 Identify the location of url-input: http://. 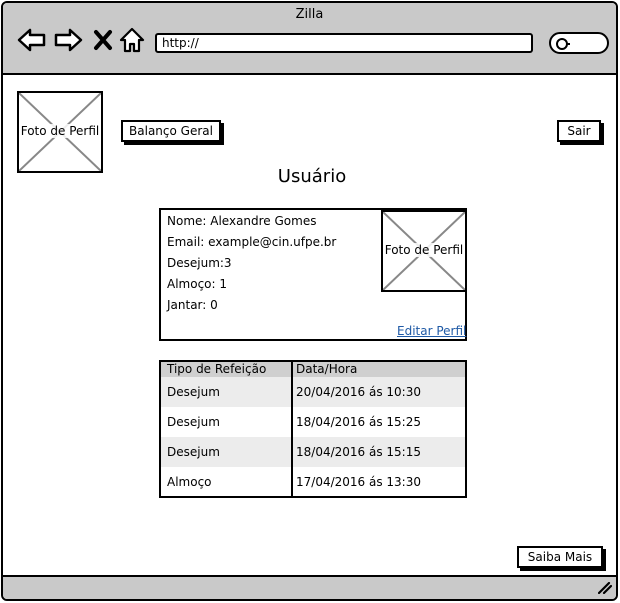
(344, 43).